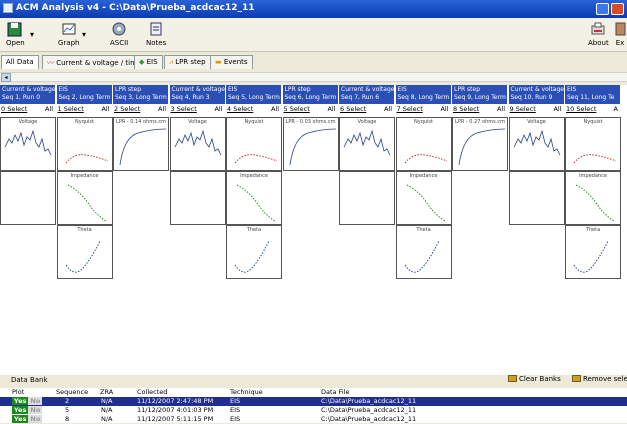  Describe the element at coordinates (256, 203) in the screenshot. I see `plot-curve` at that location.